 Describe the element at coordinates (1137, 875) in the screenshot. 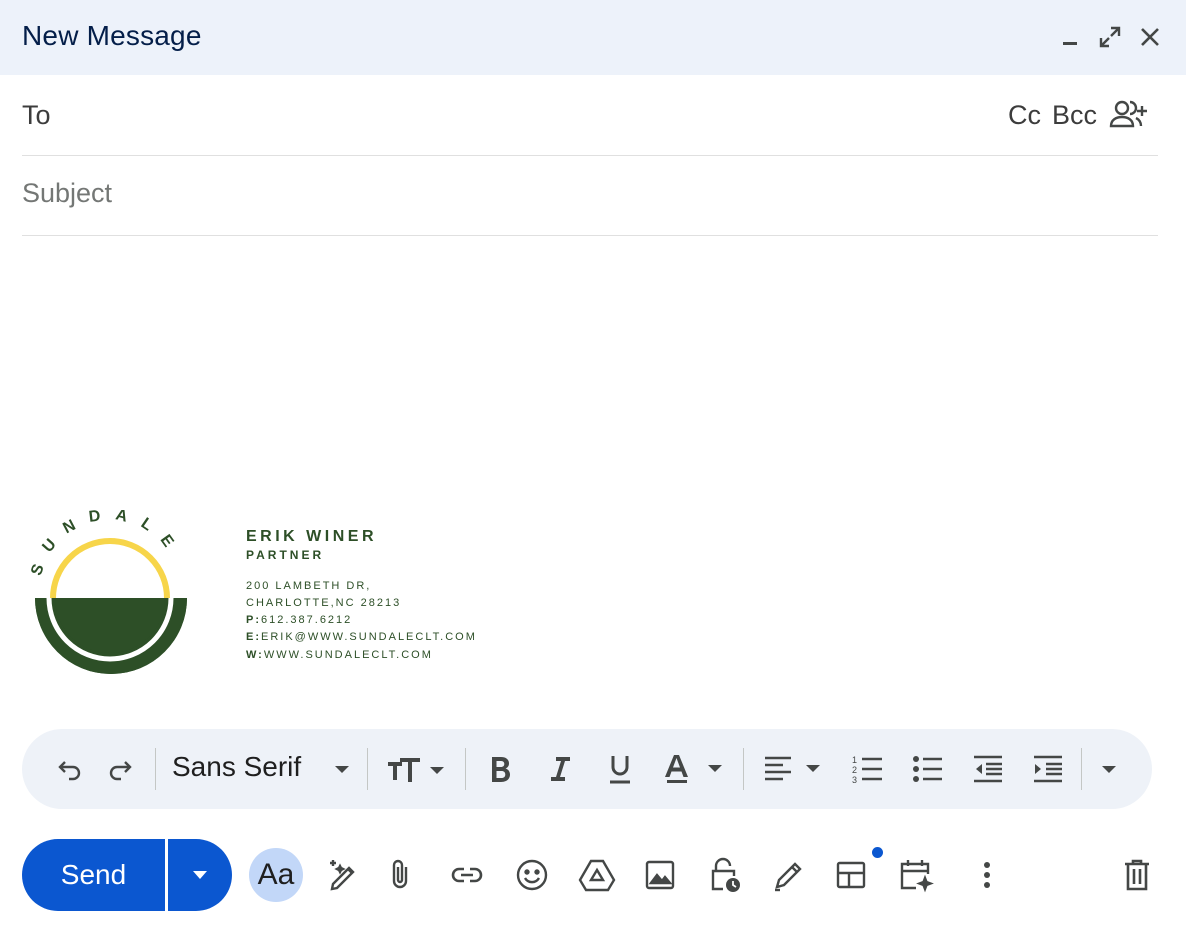

I see `discard-icon` at that location.